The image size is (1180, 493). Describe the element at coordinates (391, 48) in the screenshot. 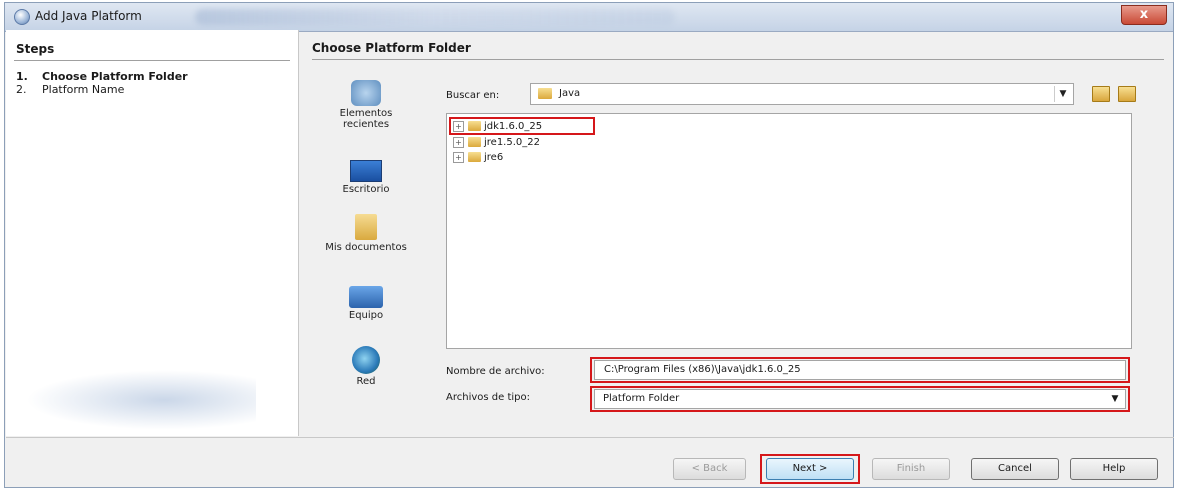

I see `content-heading: Choose Platform Folder` at that location.